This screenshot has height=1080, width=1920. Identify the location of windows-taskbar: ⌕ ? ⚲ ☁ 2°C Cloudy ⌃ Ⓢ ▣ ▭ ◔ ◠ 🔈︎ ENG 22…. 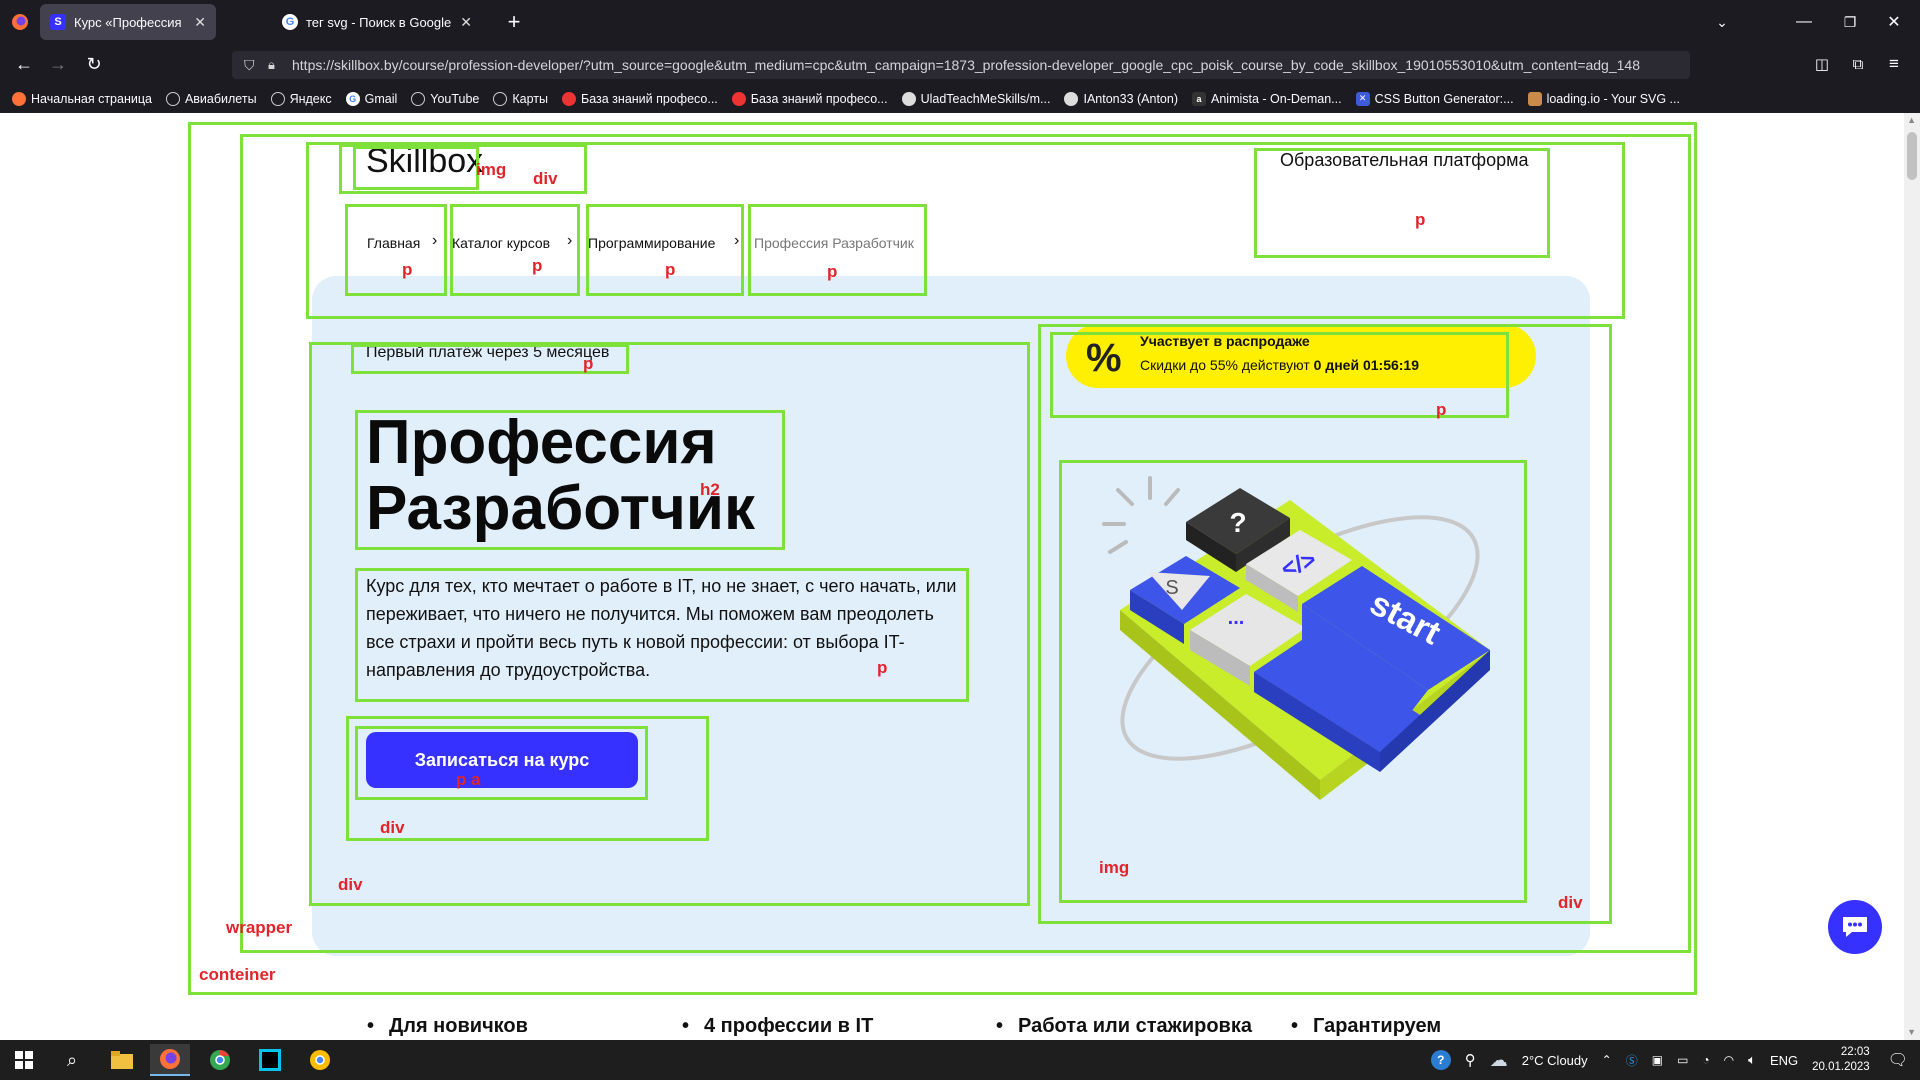
(960, 1060).